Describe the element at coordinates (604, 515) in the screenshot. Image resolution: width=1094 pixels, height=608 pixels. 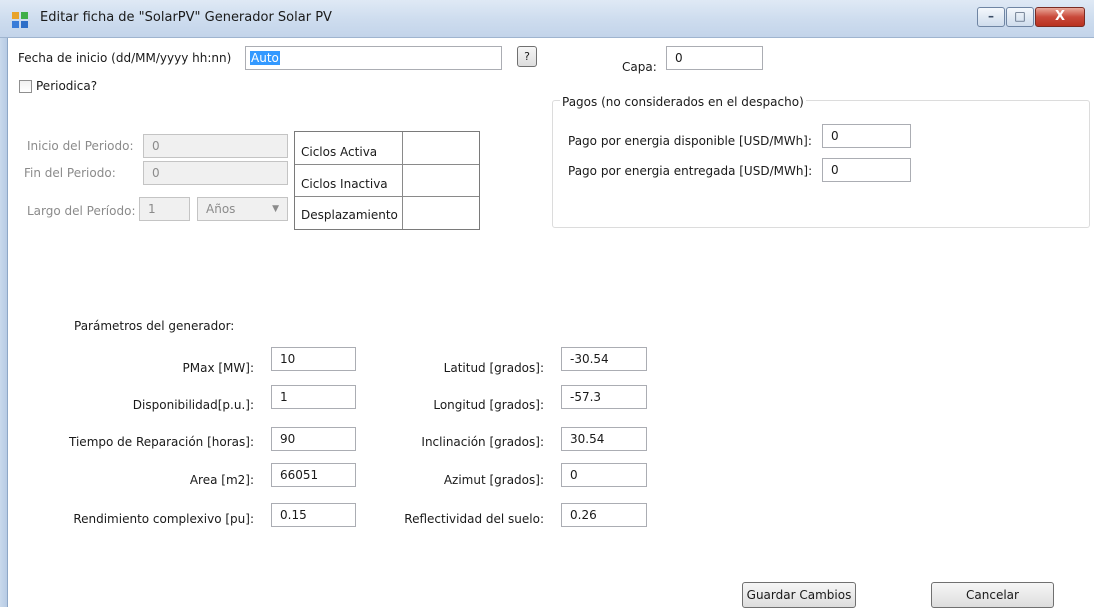
I see `reflectividad-input` at that location.